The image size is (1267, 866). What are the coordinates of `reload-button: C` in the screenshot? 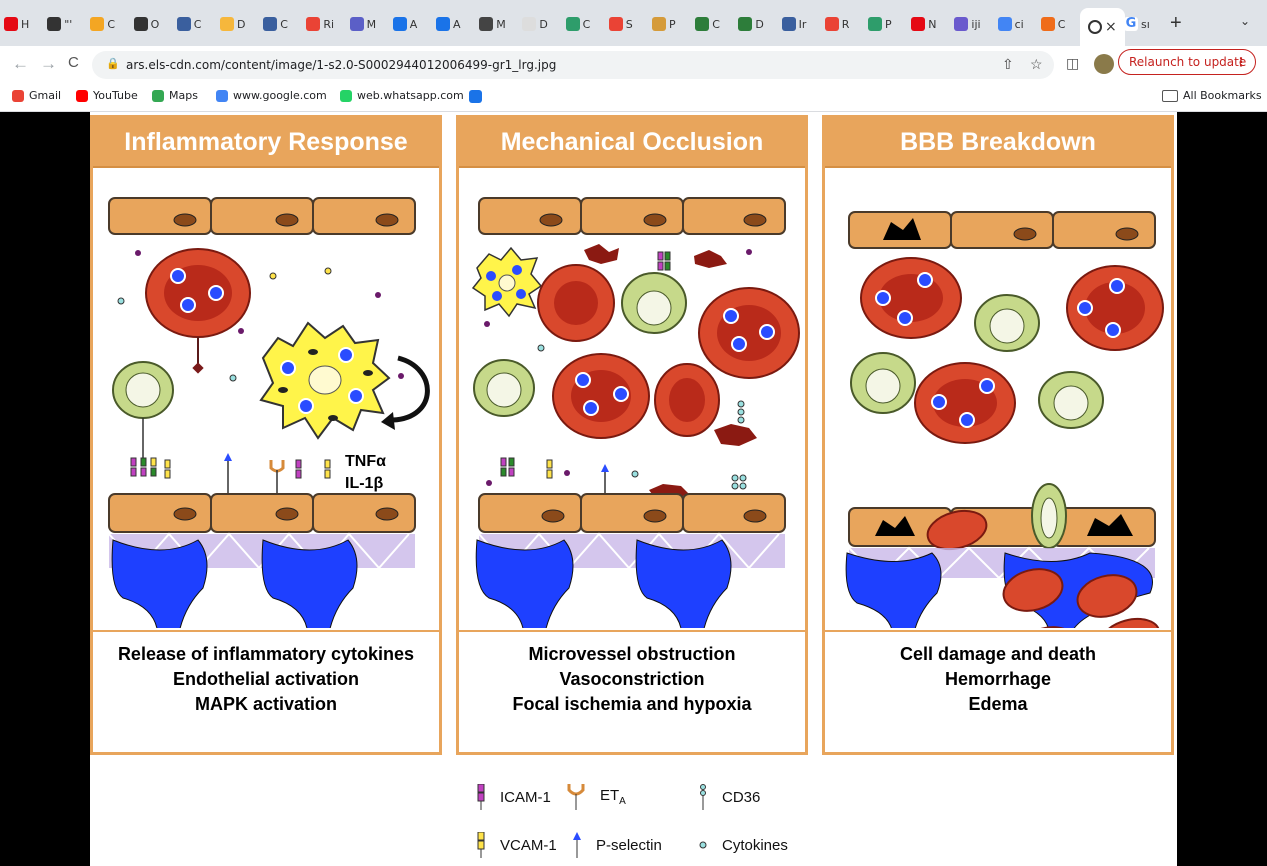 It's located at (73, 62).